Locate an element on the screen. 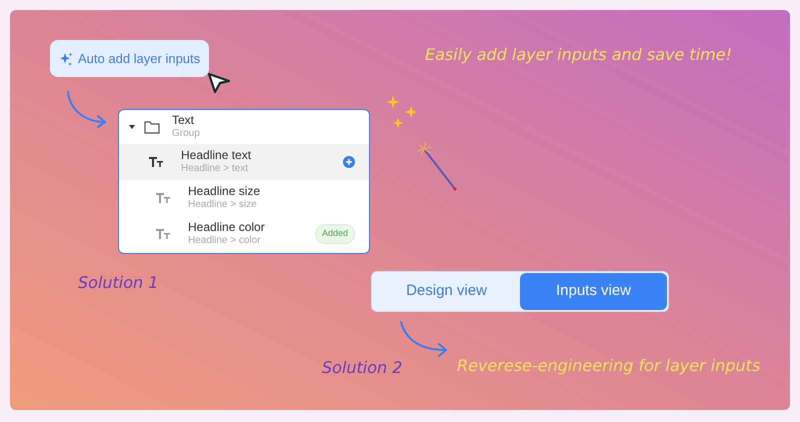 Image resolution: width=800 pixels, height=422 pixels. solution-label: Solution 1 is located at coordinates (118, 283).